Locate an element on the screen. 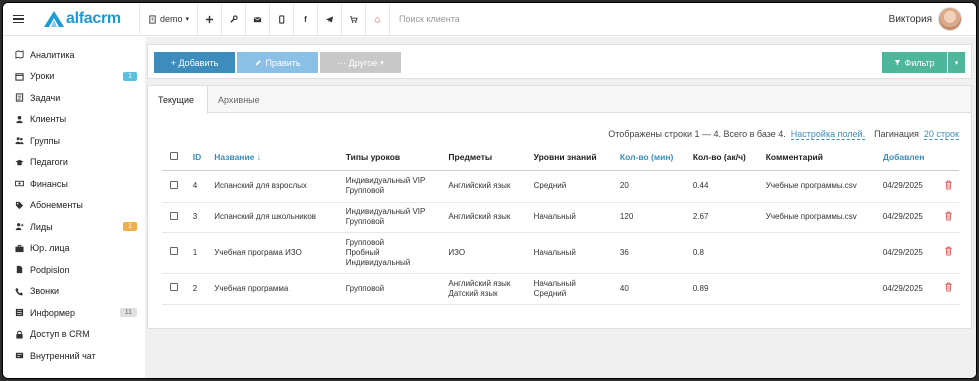 This screenshot has height=381, width=979. cell-types-value: Групповой is located at coordinates (365, 242).